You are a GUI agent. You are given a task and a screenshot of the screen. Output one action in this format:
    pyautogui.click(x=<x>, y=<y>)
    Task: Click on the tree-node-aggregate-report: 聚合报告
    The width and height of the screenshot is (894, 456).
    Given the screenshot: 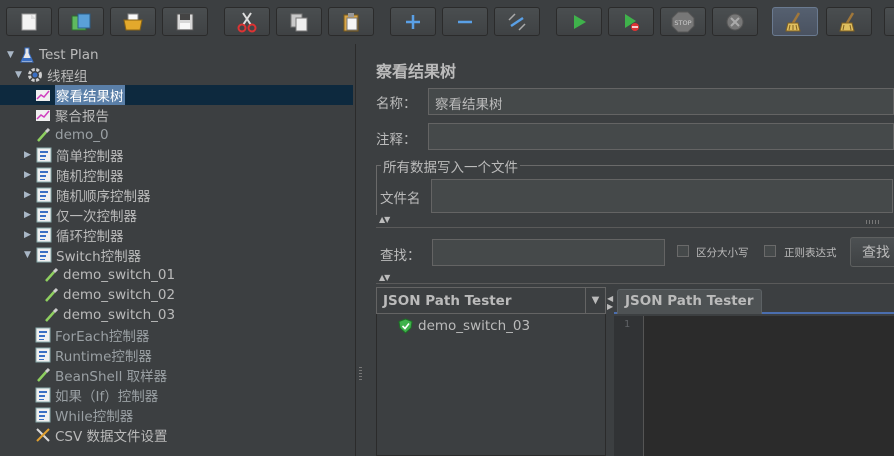 What is the action you would take?
    pyautogui.click(x=71, y=115)
    